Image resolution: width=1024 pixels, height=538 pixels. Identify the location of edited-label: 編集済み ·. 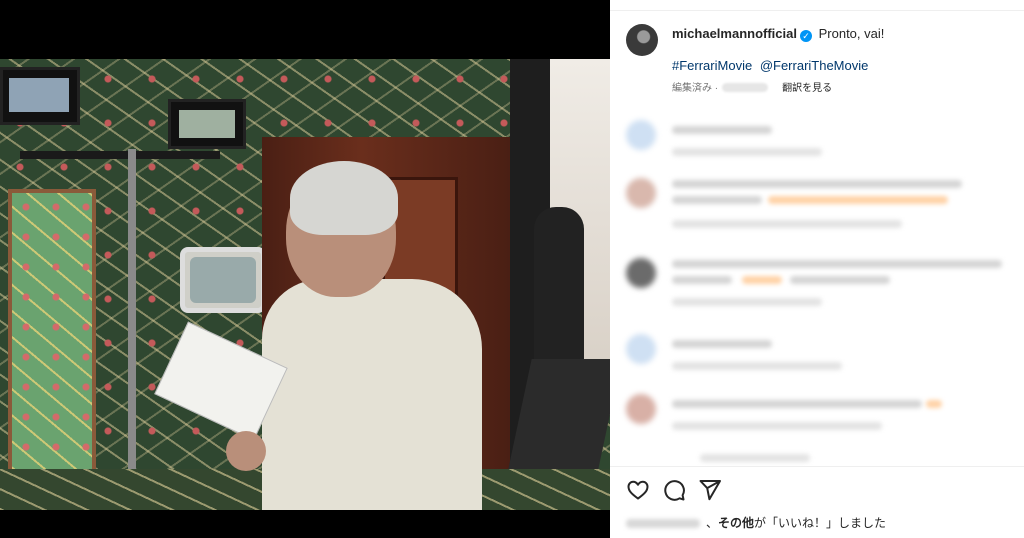
(695, 88).